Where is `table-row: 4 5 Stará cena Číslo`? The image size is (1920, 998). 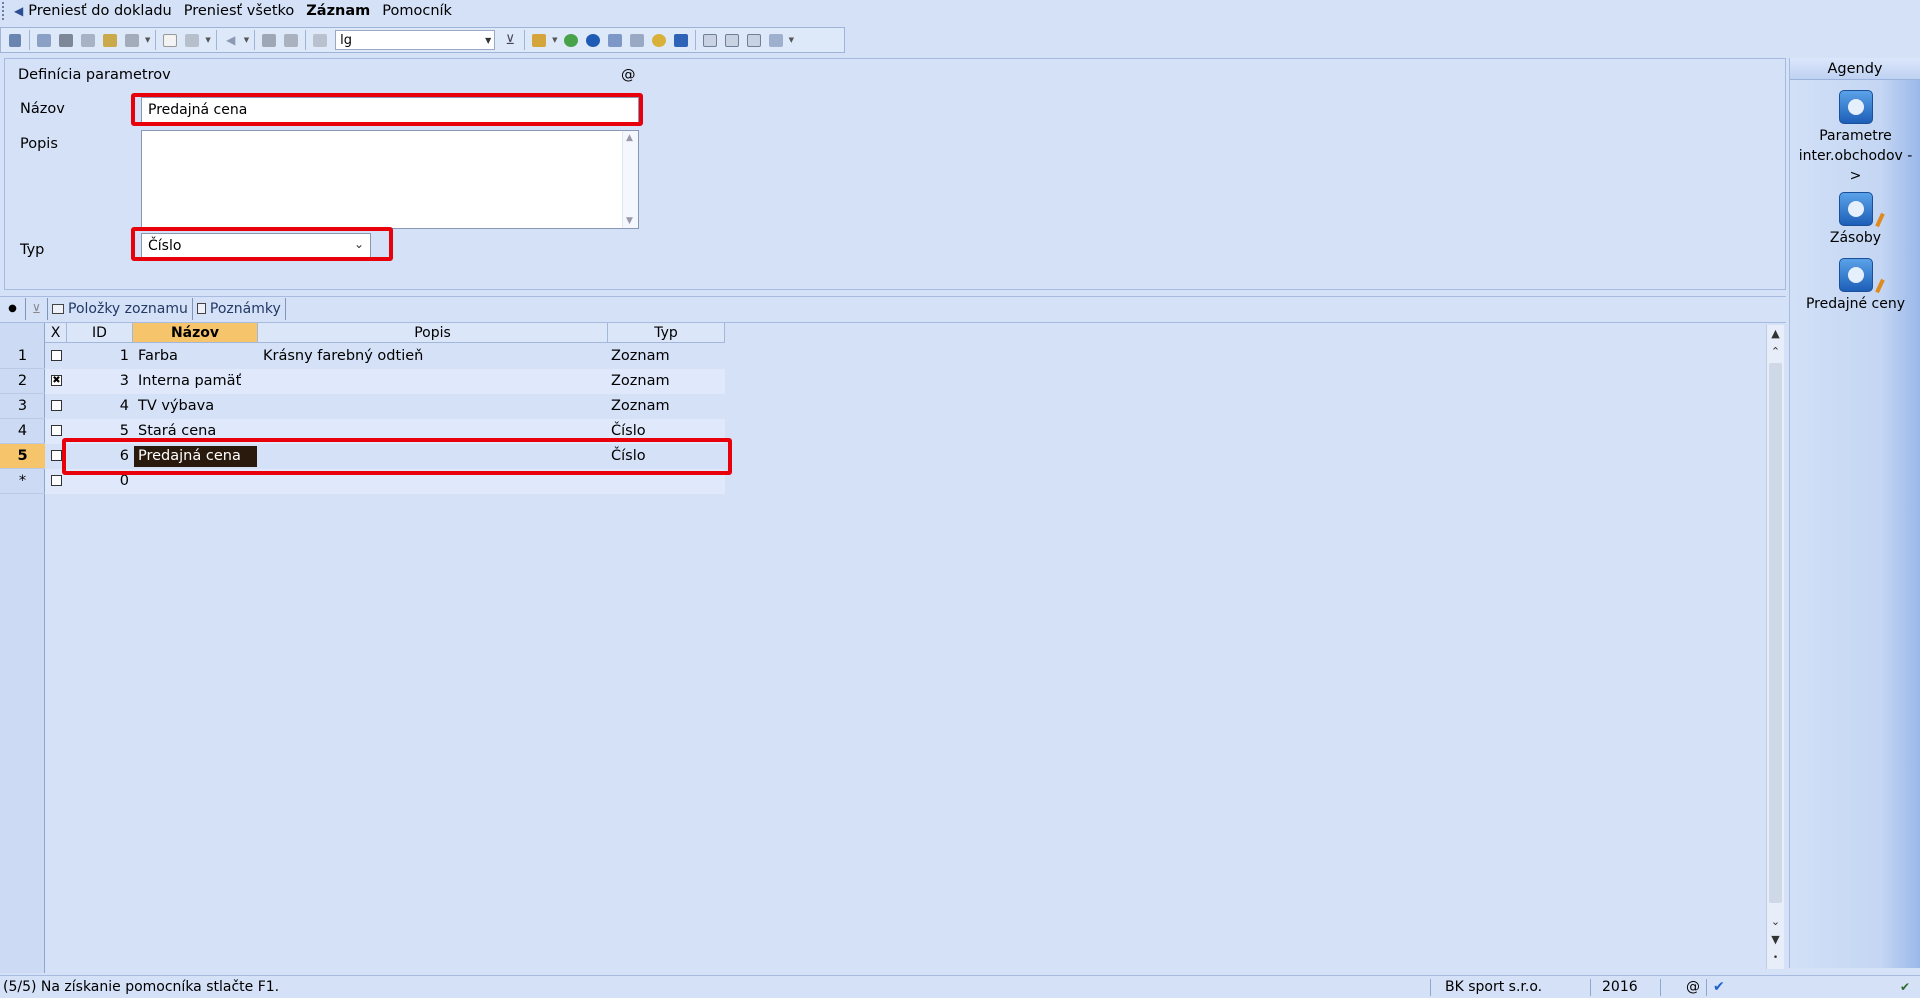
table-row: 4 5 Stará cena Číslo is located at coordinates (362, 431).